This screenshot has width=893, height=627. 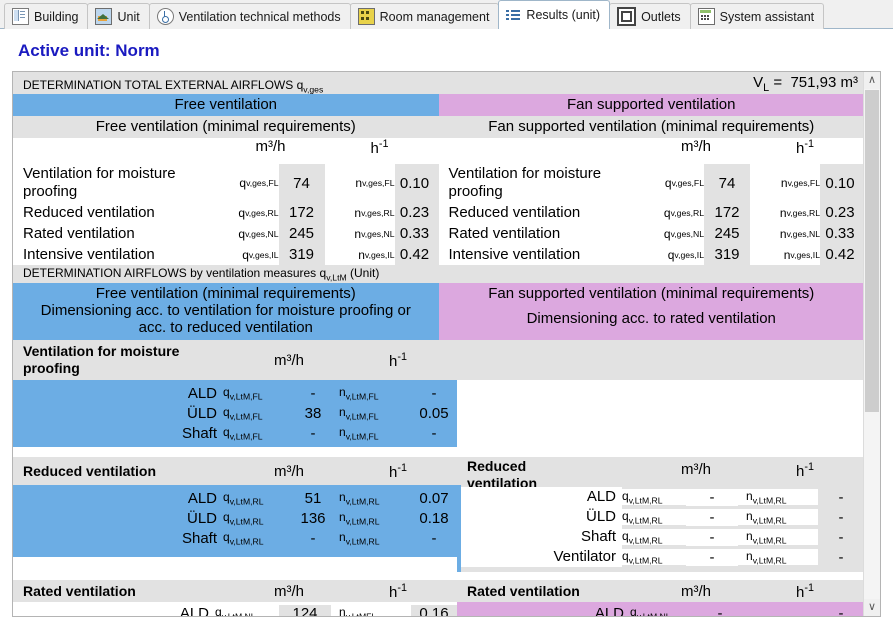 I want to click on row-label: ÜLD, so click(x=201, y=518).